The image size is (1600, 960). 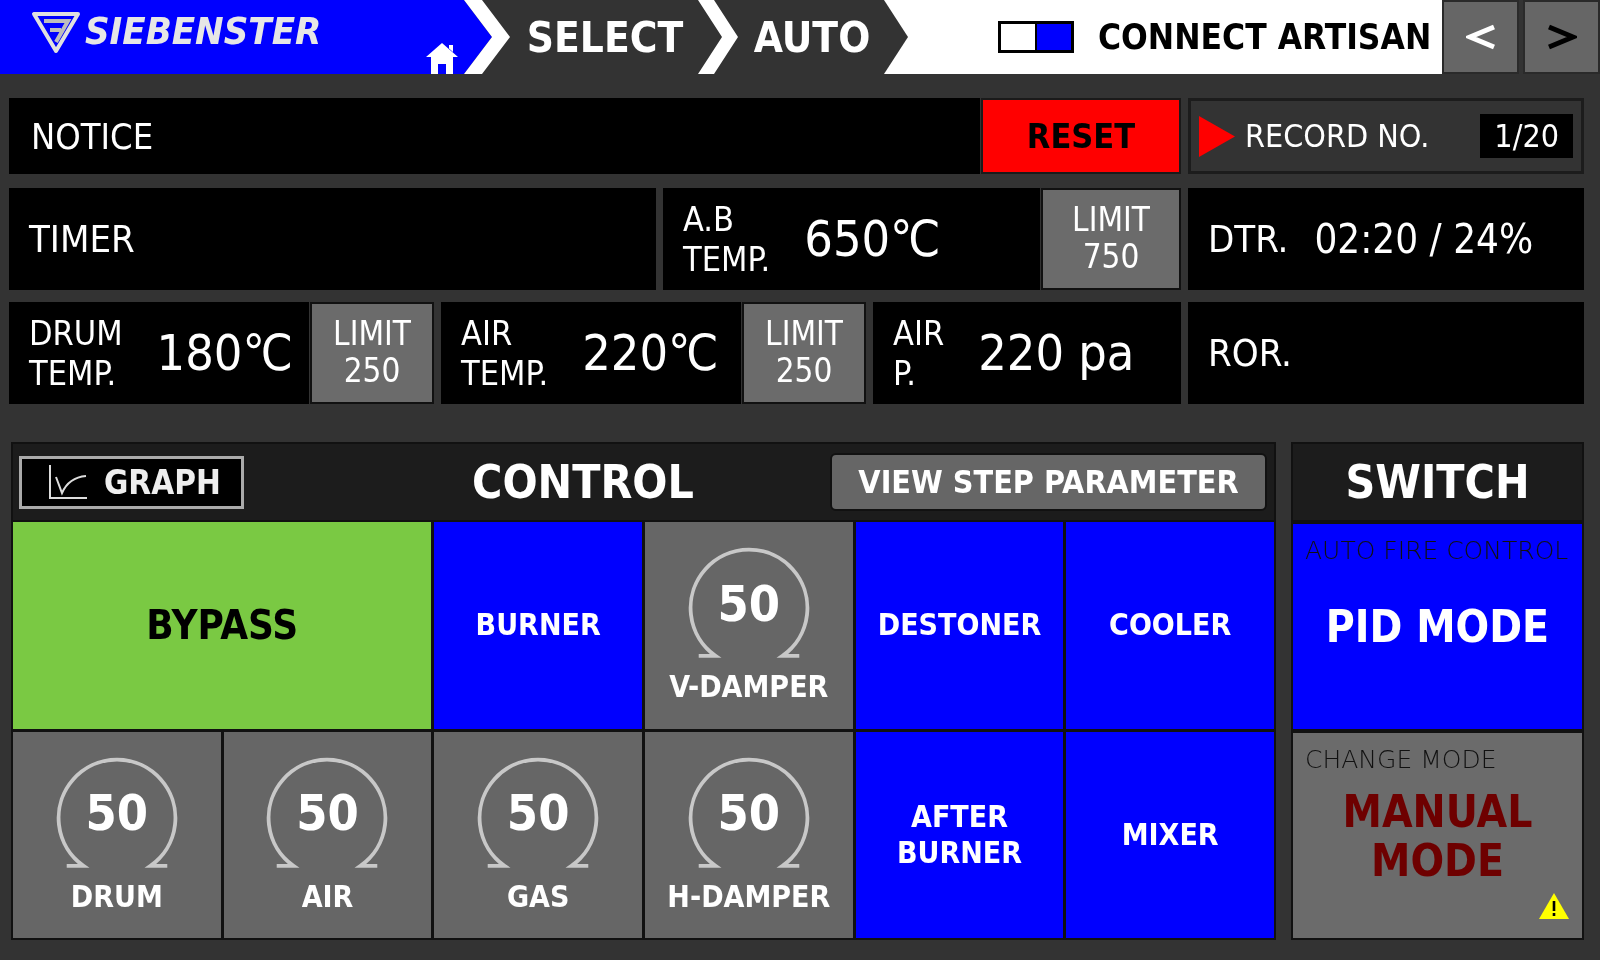 I want to click on toggle-tile: BURNER, so click(x=538, y=625).